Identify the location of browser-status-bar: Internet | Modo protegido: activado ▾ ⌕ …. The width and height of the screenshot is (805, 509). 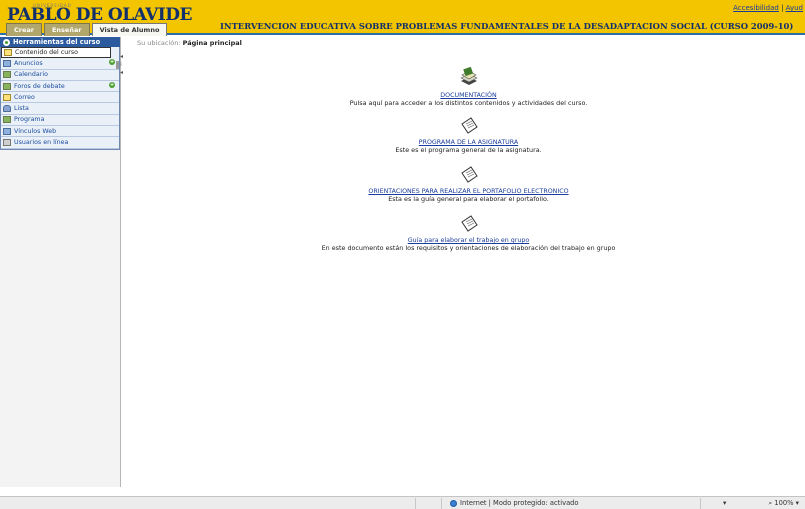
(402, 502).